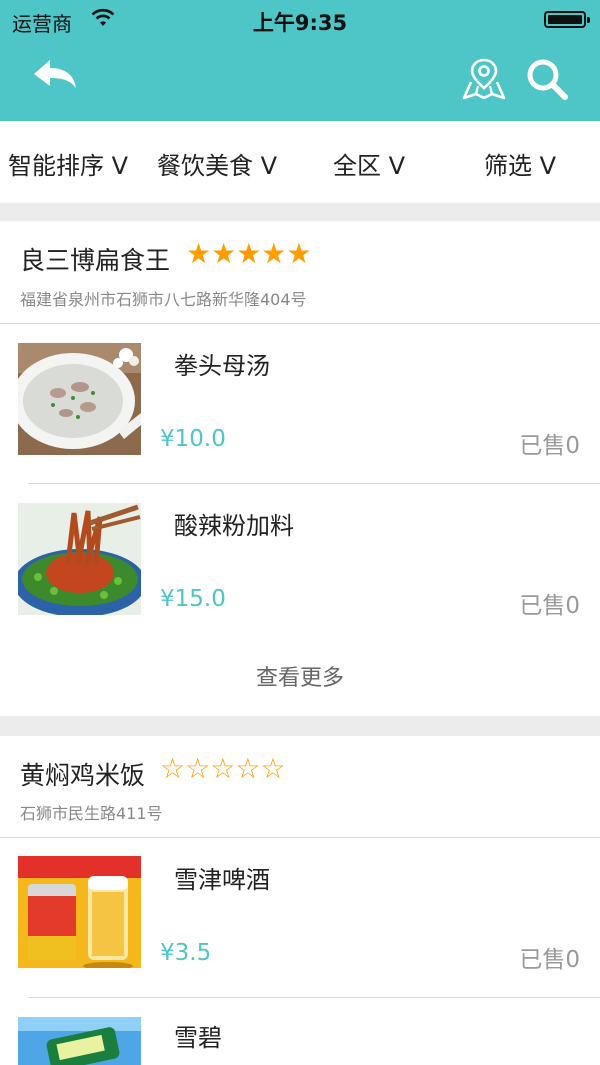  I want to click on shop-name: 良三博扁食王, so click(95, 260).